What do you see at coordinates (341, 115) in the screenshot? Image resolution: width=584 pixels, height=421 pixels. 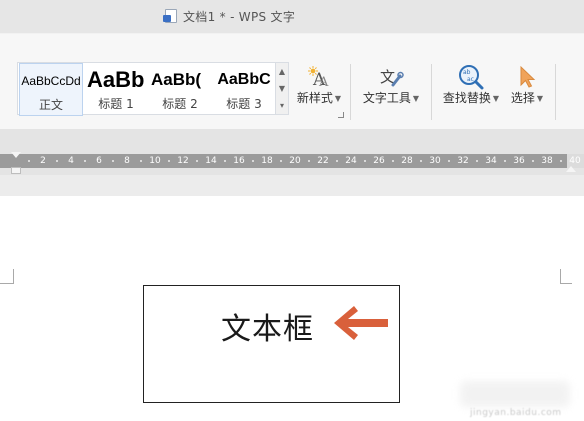 I see `dialog-launcher-icon` at bounding box center [341, 115].